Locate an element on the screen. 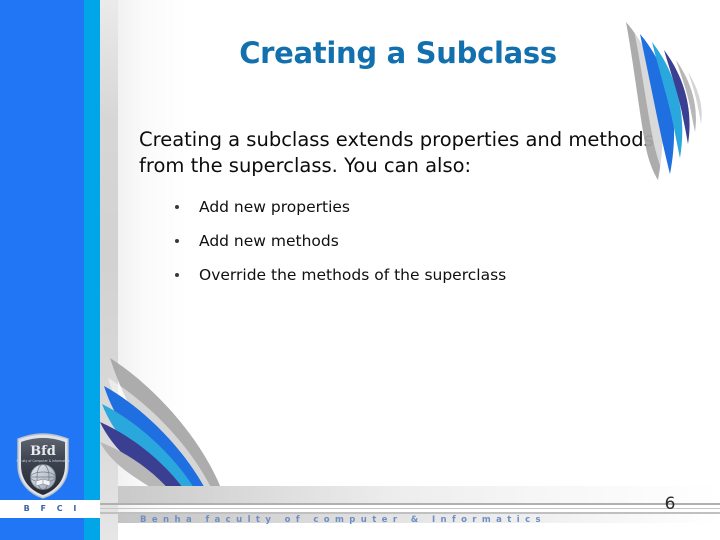  sidebar-band-cyan is located at coordinates (92, 270).